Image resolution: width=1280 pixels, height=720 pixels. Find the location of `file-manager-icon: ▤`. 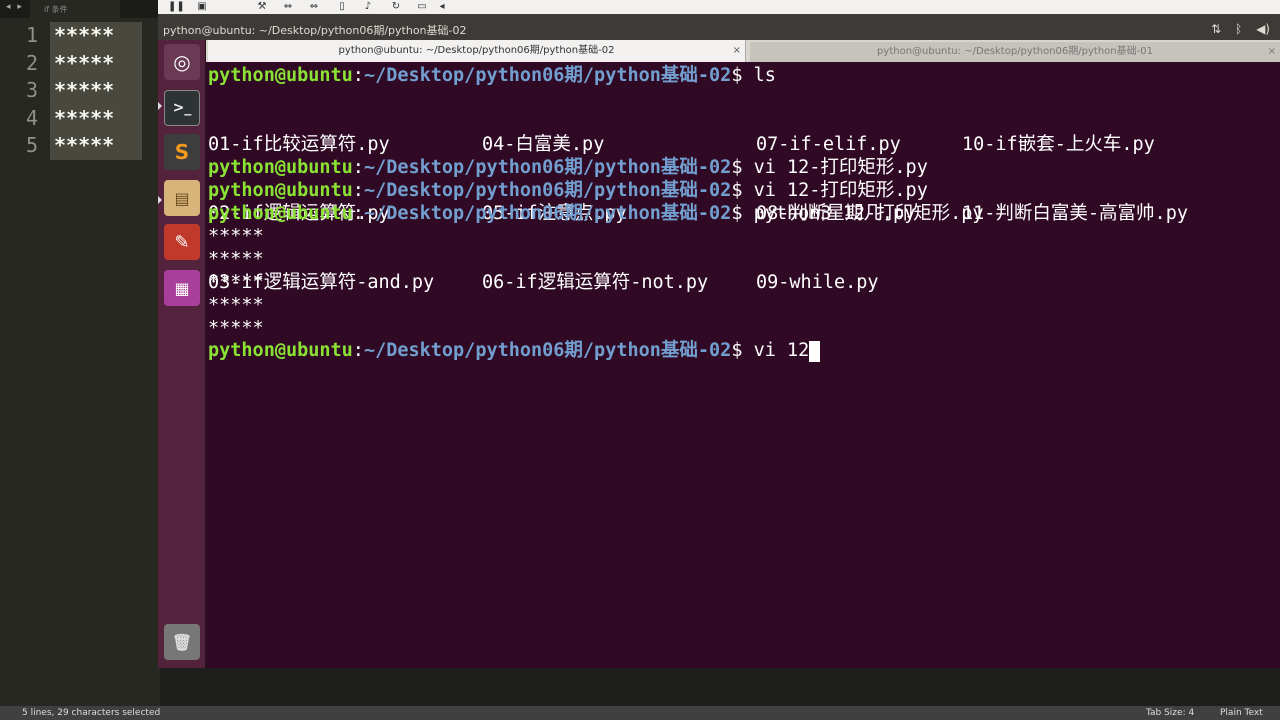

file-manager-icon: ▤ is located at coordinates (182, 198).